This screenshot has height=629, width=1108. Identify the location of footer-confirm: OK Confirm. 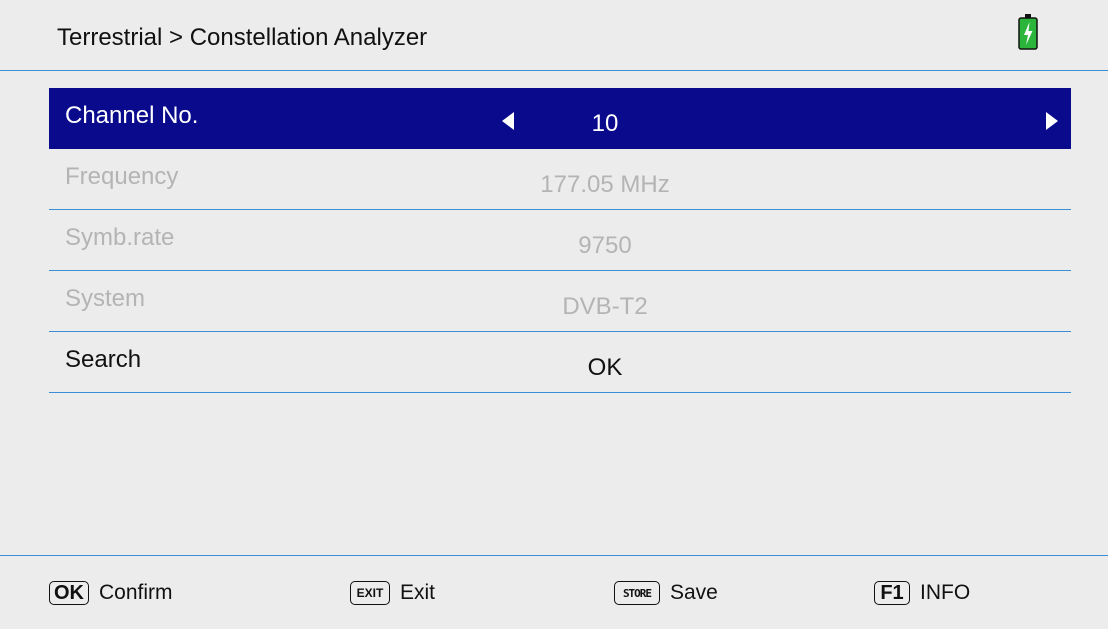
(111, 593).